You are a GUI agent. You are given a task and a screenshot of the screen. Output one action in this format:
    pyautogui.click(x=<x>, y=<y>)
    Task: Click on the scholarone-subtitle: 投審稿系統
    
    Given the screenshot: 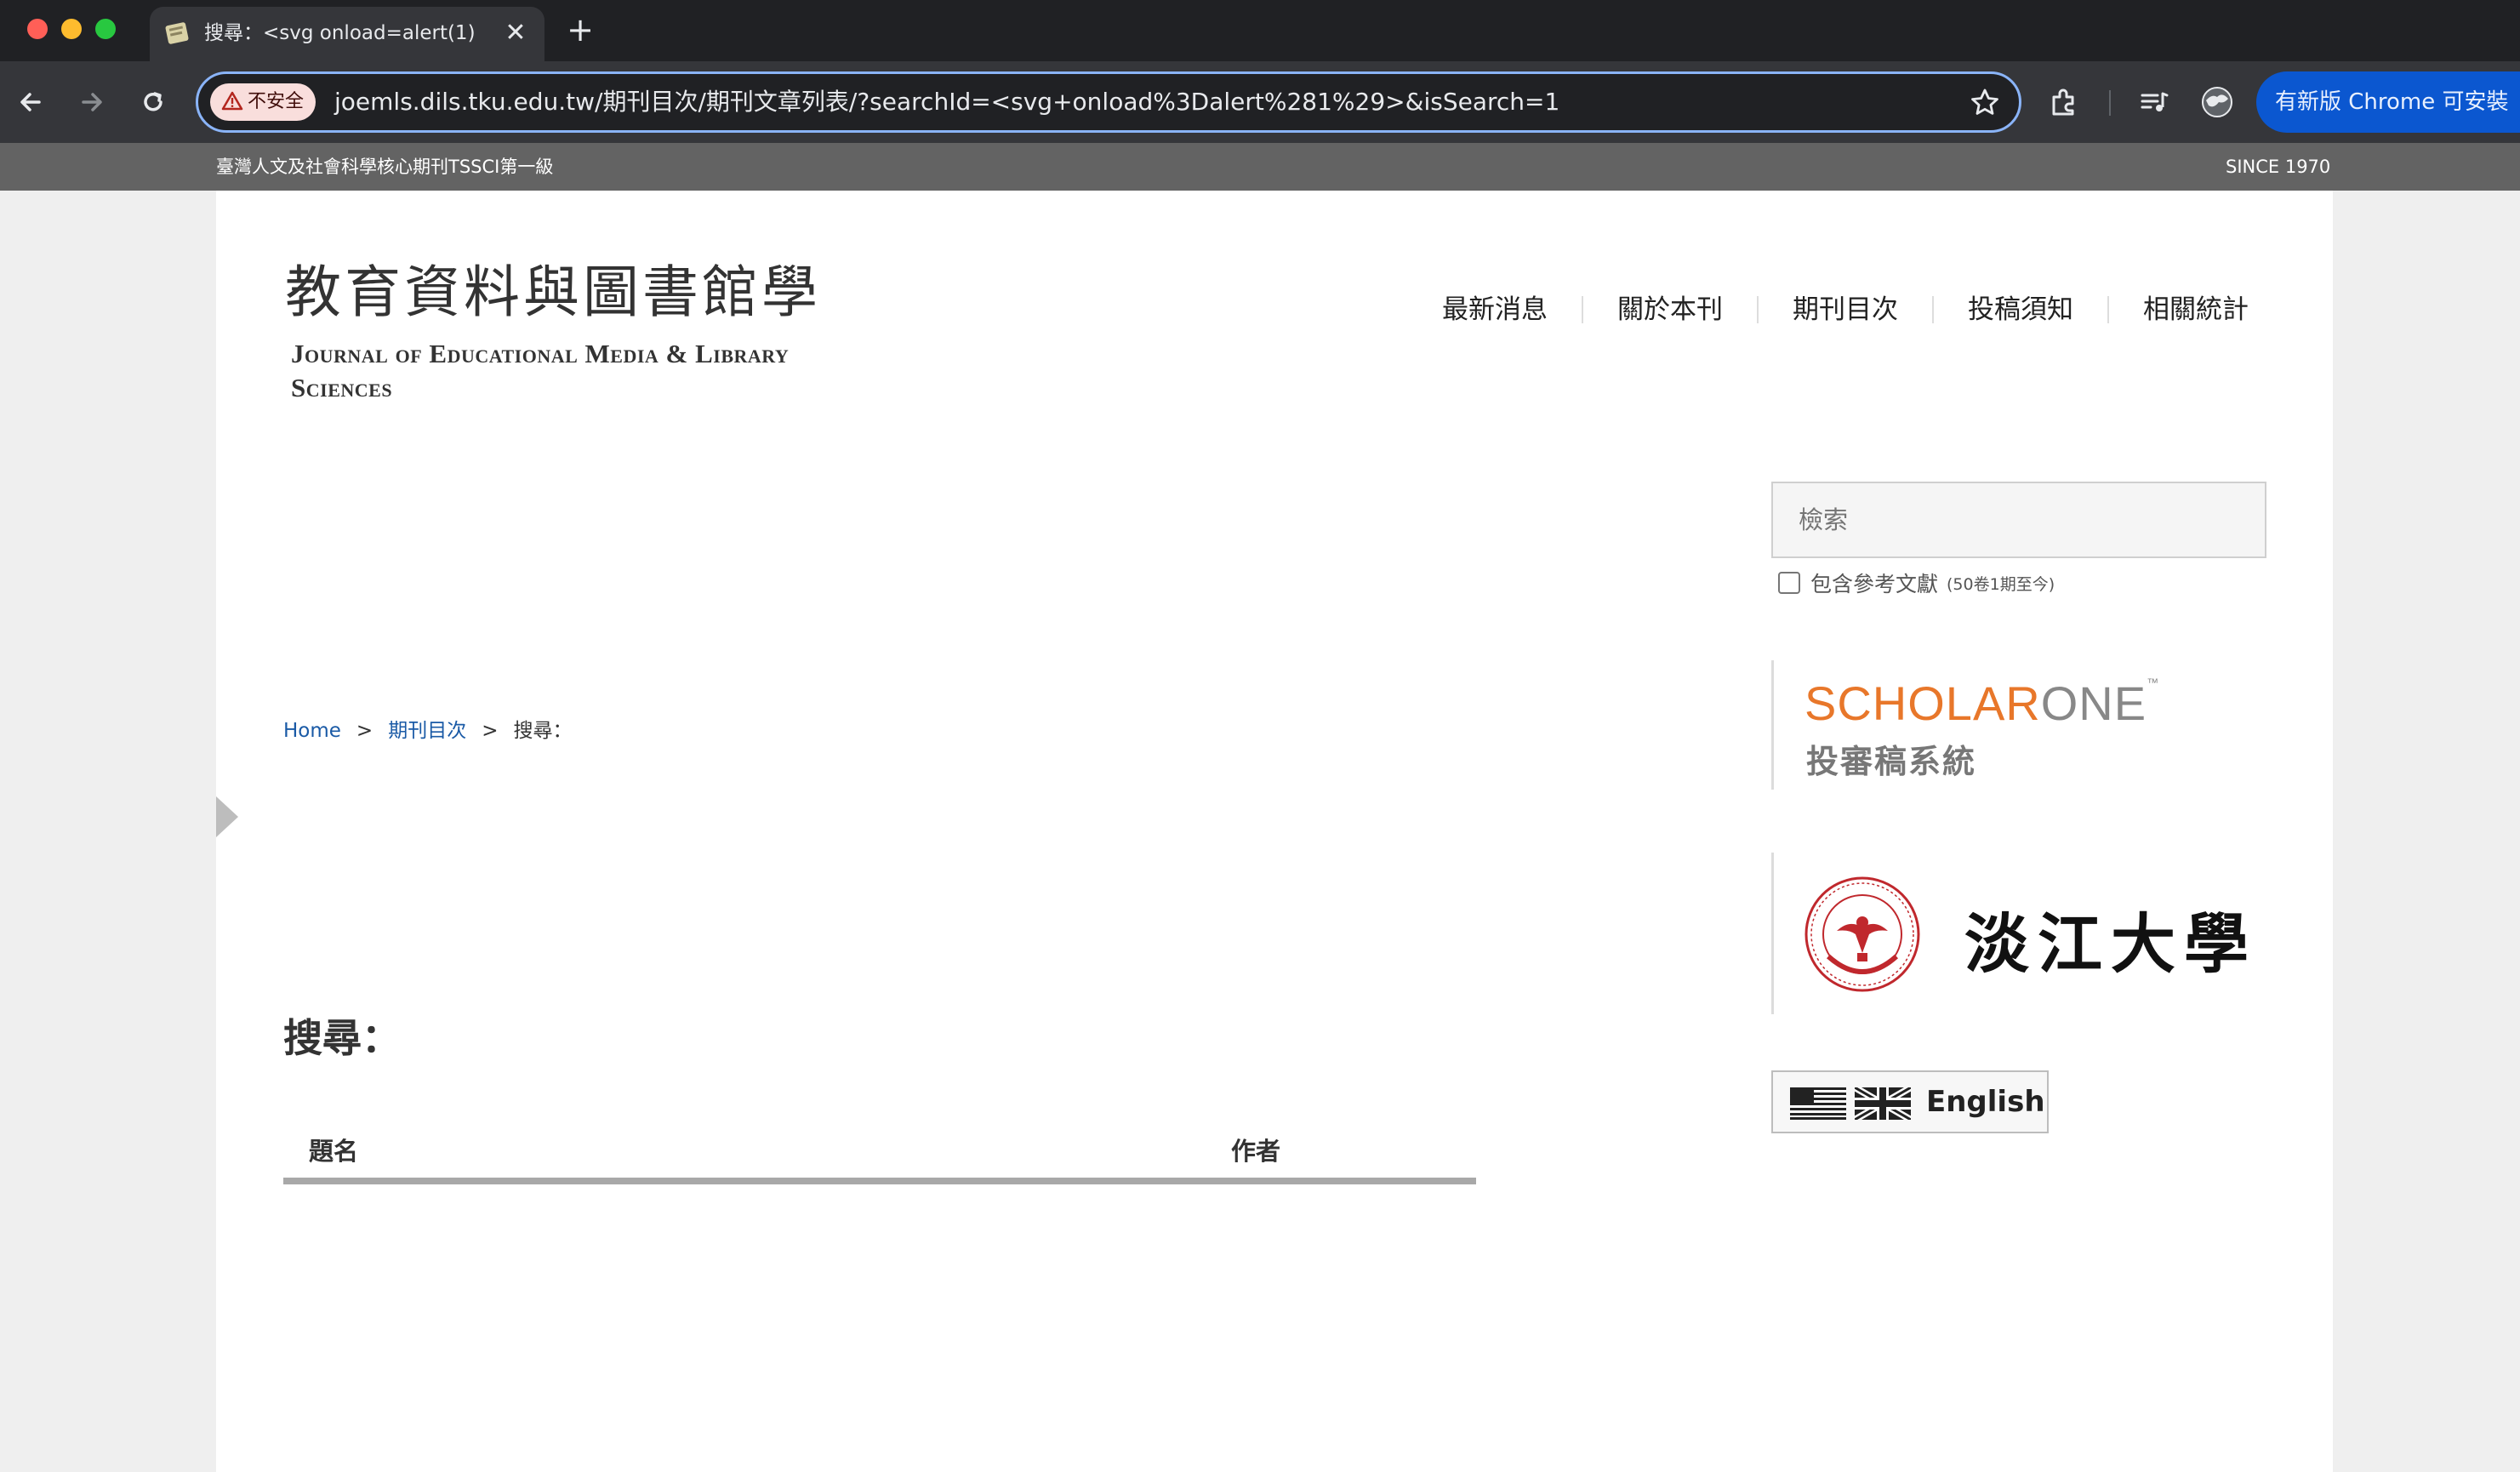 What is the action you would take?
    pyautogui.click(x=1892, y=761)
    